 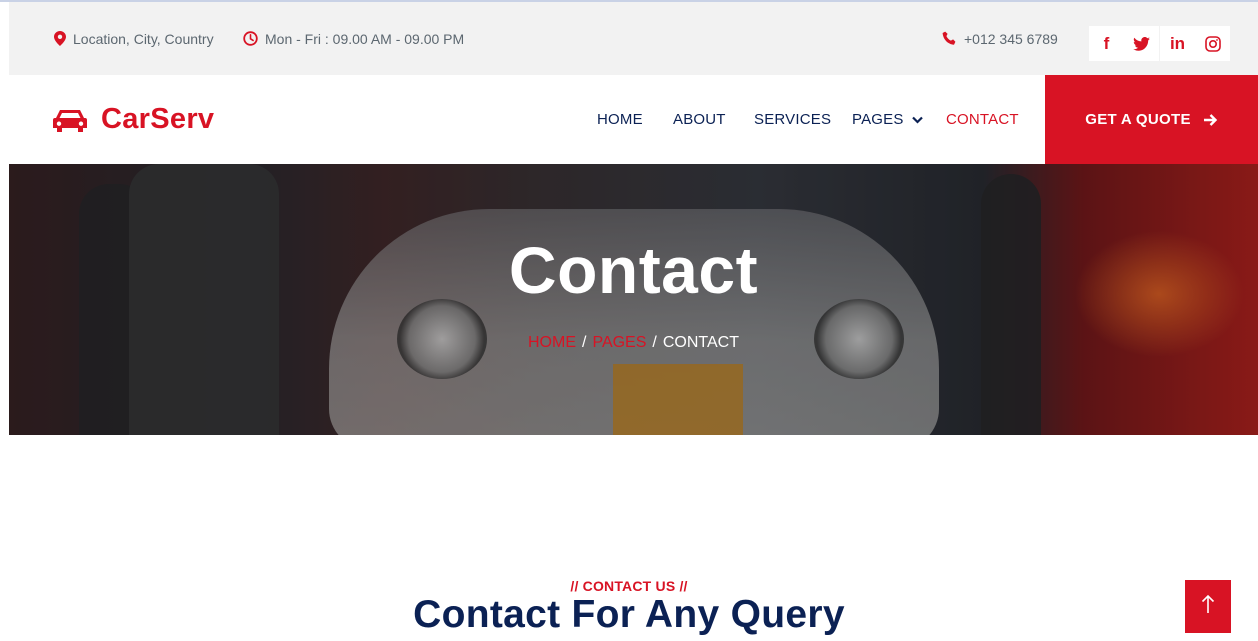 What do you see at coordinates (620, 119) in the screenshot?
I see `nav-home: HOME` at bounding box center [620, 119].